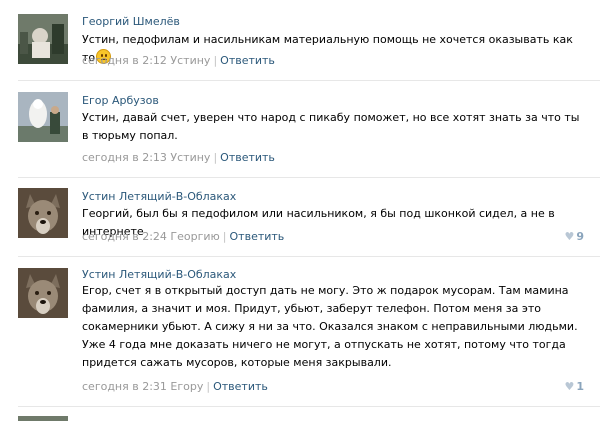 The image size is (600, 421). Describe the element at coordinates (120, 100) in the screenshot. I see `comment-author: Егор Арбузов` at that location.